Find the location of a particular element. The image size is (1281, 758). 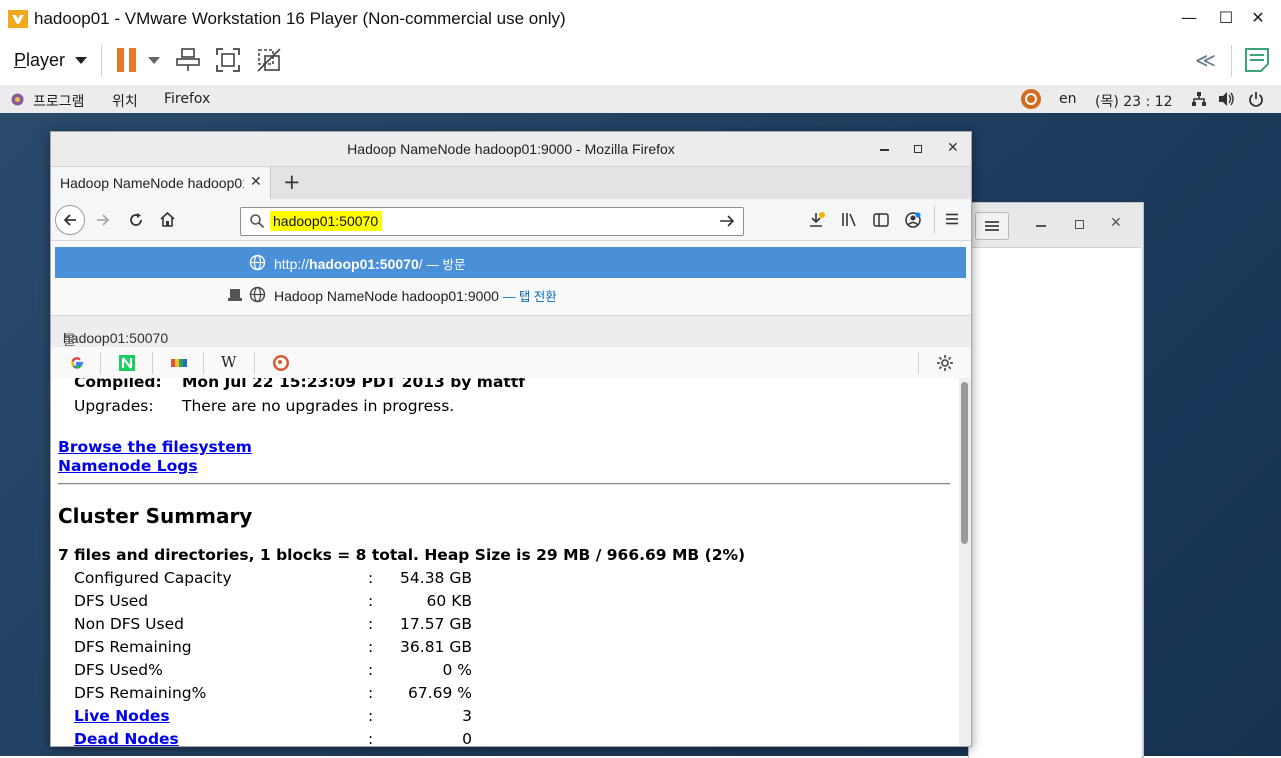

fullscreen-icon is located at coordinates (228, 60).